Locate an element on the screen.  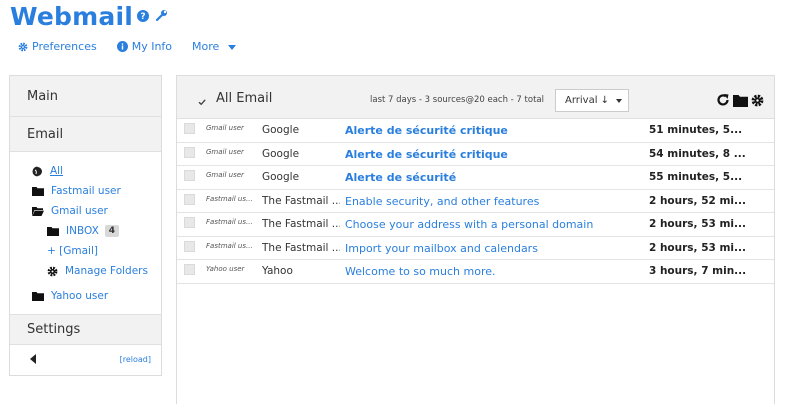
folder-fastmail-label: Fastmail user is located at coordinates (86, 191).